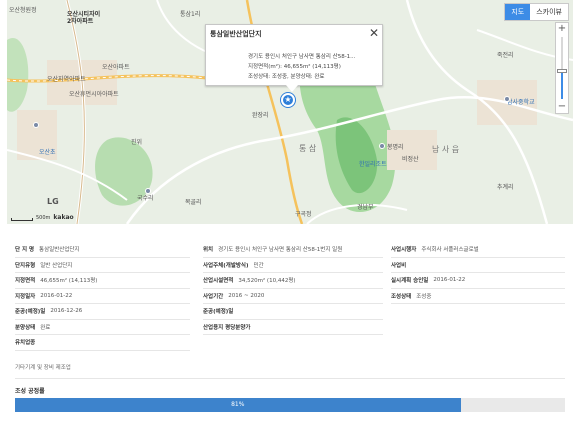 The image size is (580, 440). I want to click on info-key: 사업주체(개발방식), so click(226, 265).